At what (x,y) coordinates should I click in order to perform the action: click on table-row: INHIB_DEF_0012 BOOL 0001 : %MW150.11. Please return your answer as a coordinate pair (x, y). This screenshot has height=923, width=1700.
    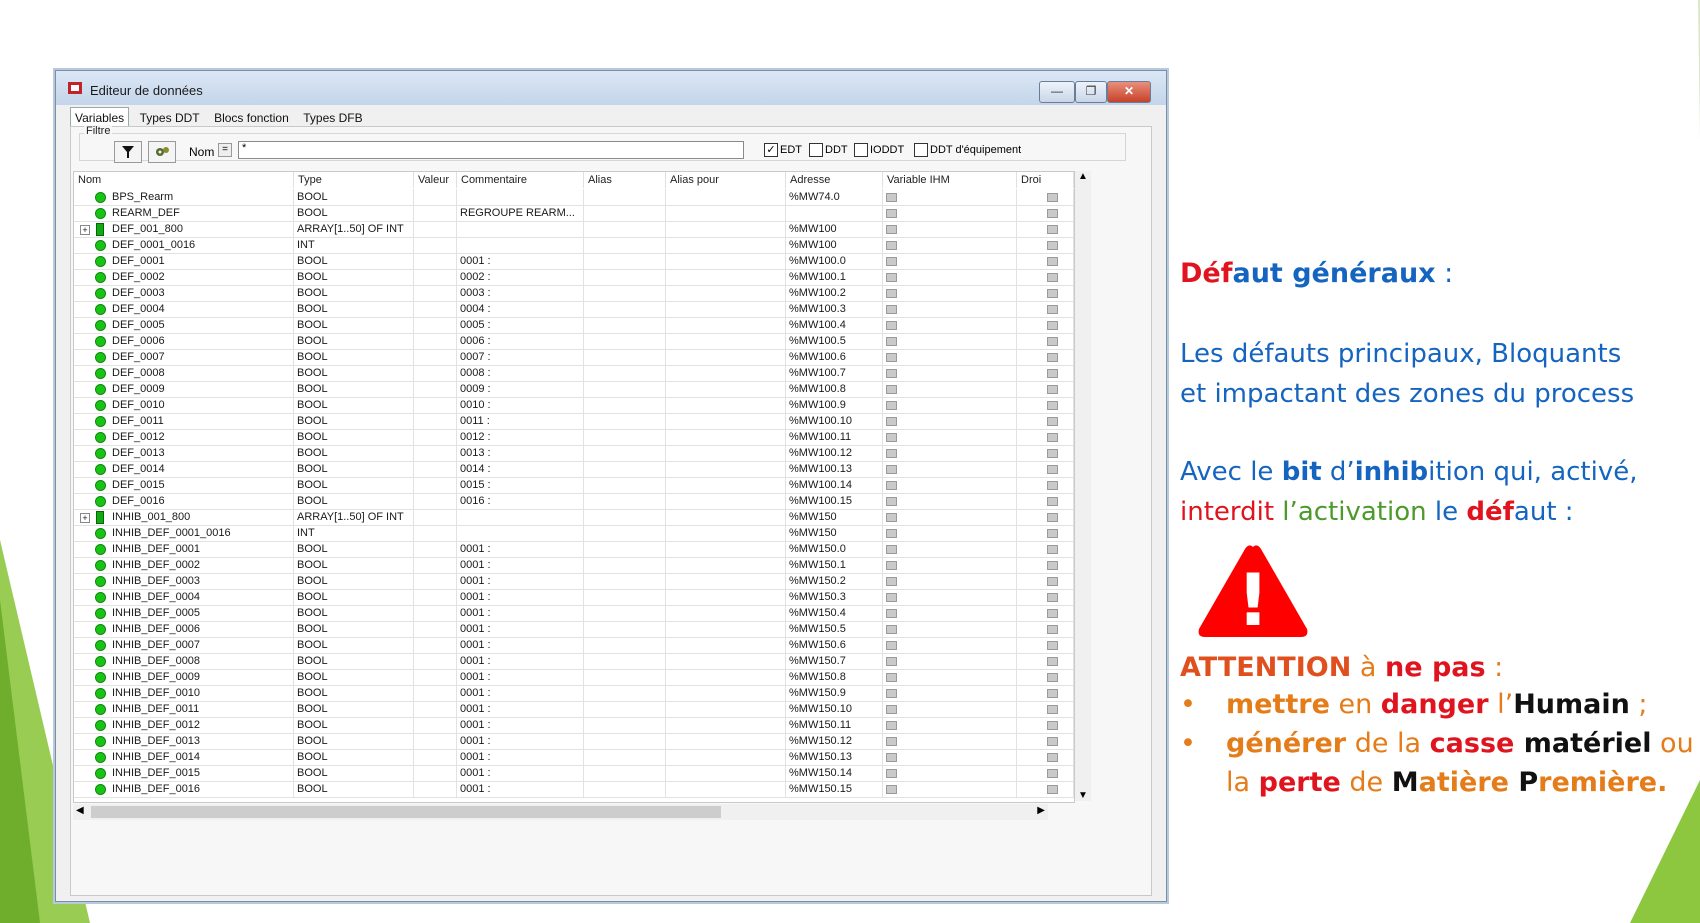
    Looking at the image, I should click on (574, 725).